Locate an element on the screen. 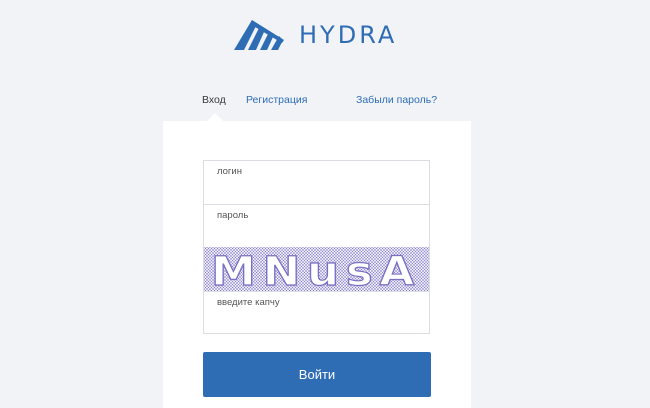 The image size is (650, 408). password-field-wrapper: пароль is located at coordinates (316, 226).